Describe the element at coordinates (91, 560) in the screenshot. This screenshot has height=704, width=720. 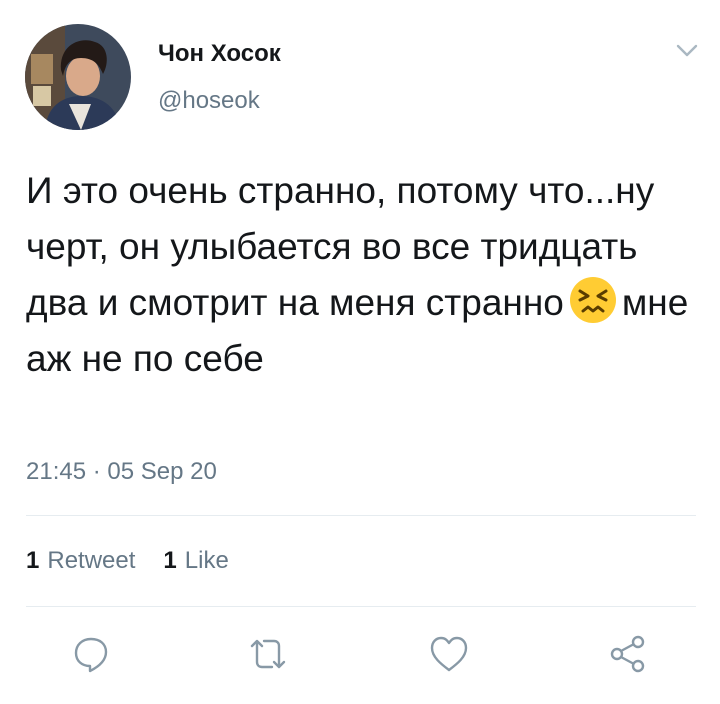
I see `retweet-count-label: Retweet` at that location.